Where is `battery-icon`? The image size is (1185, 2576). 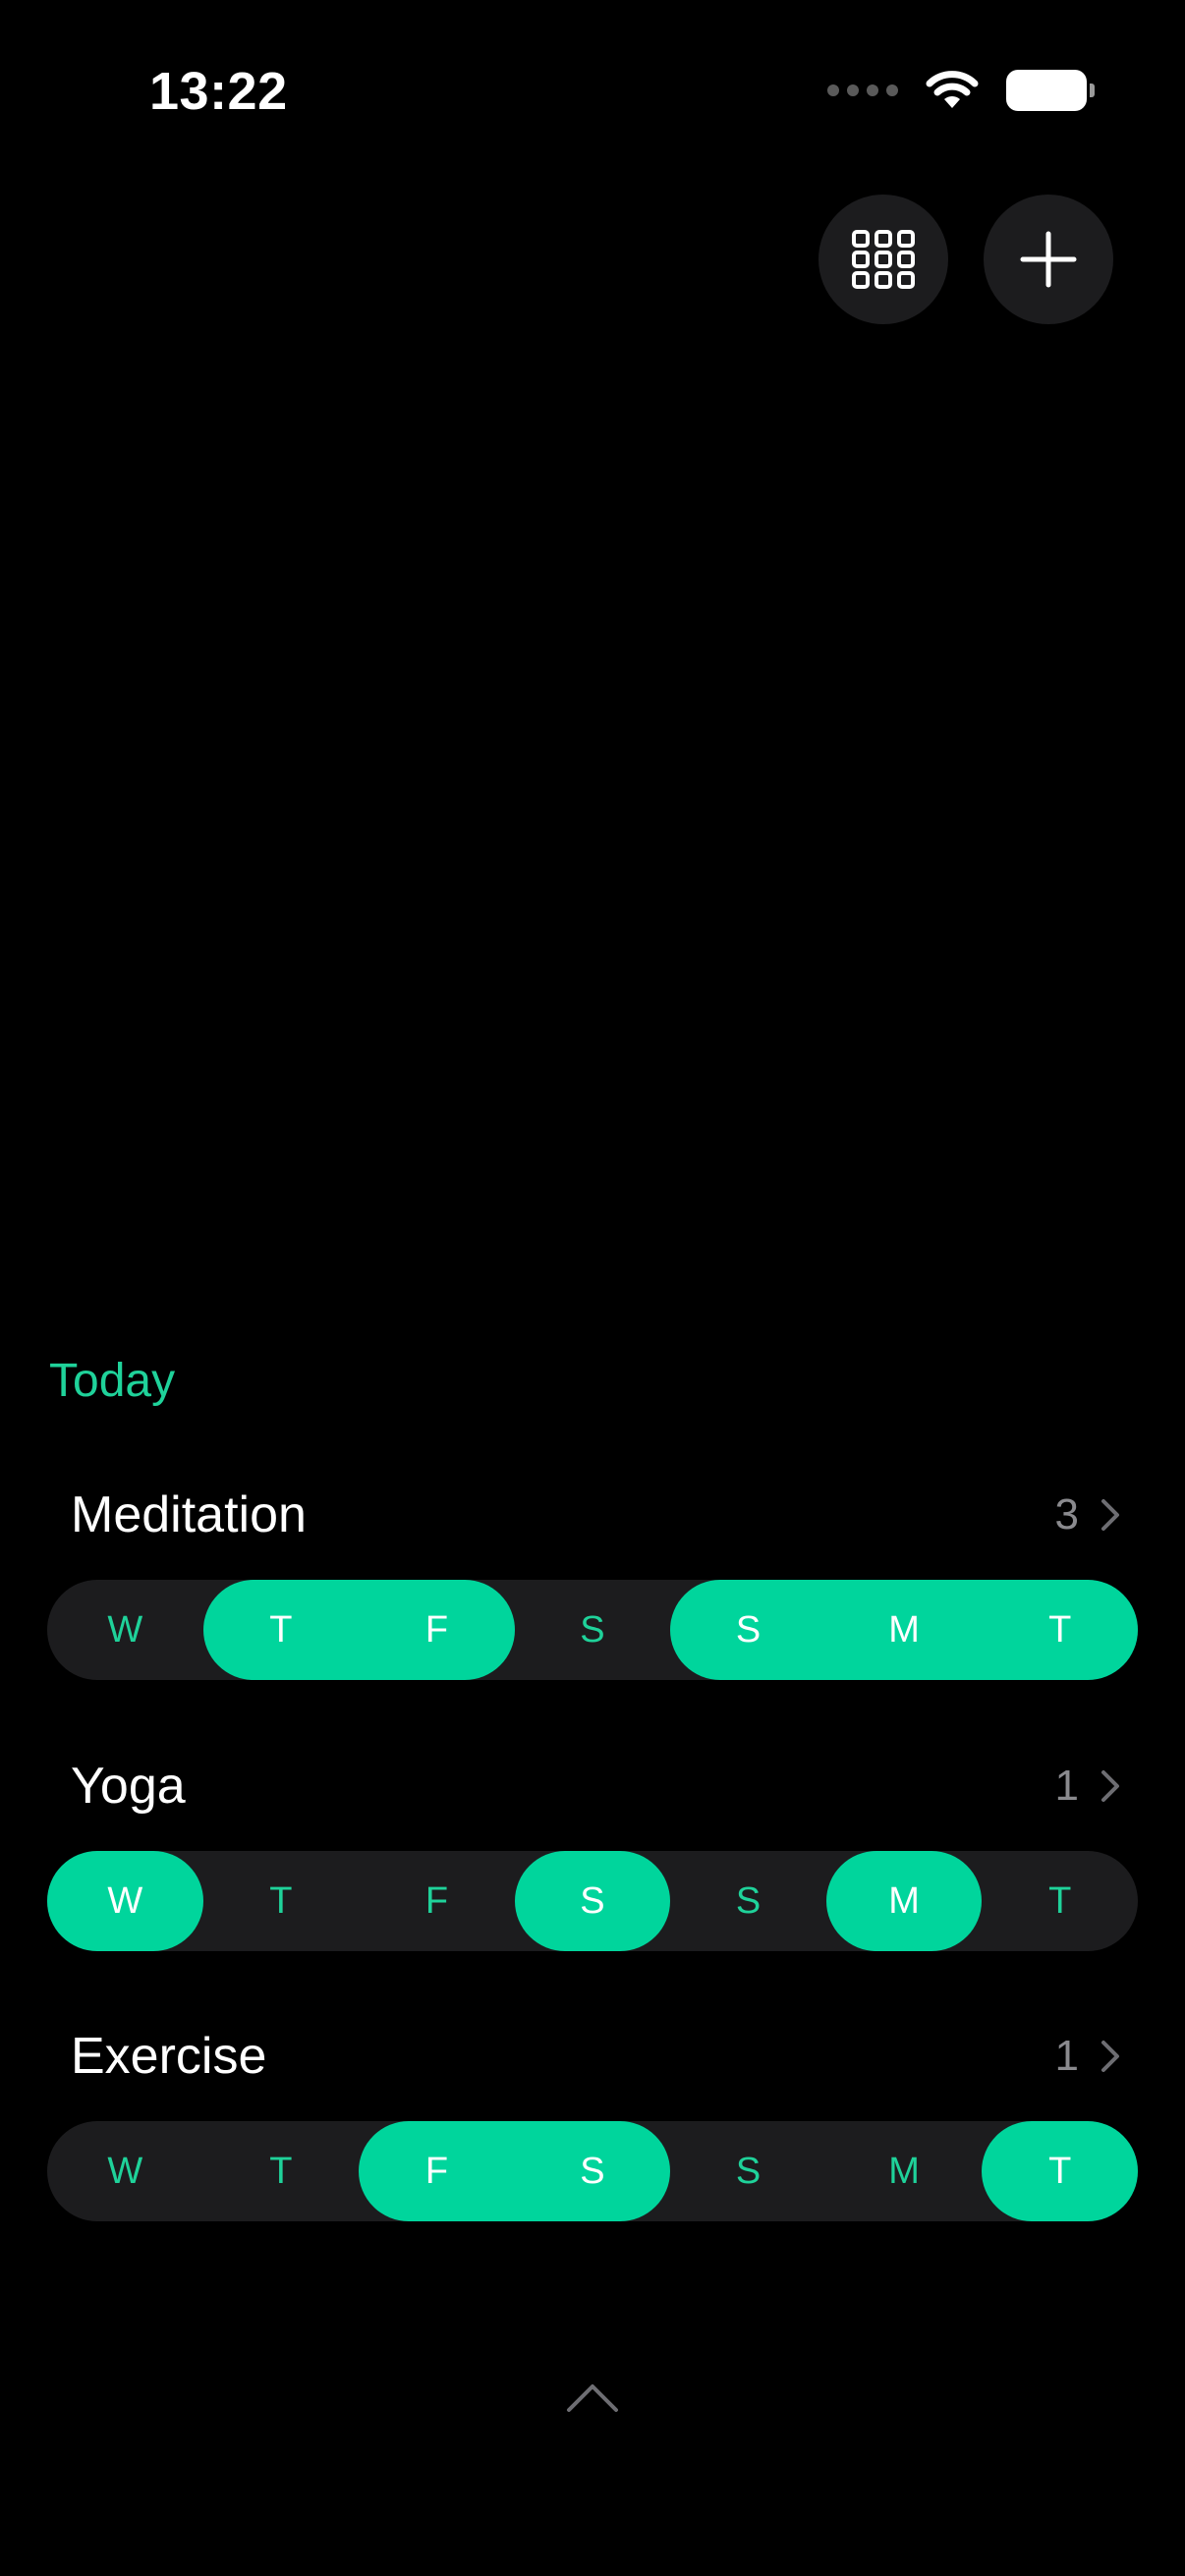
battery-icon is located at coordinates (1050, 90).